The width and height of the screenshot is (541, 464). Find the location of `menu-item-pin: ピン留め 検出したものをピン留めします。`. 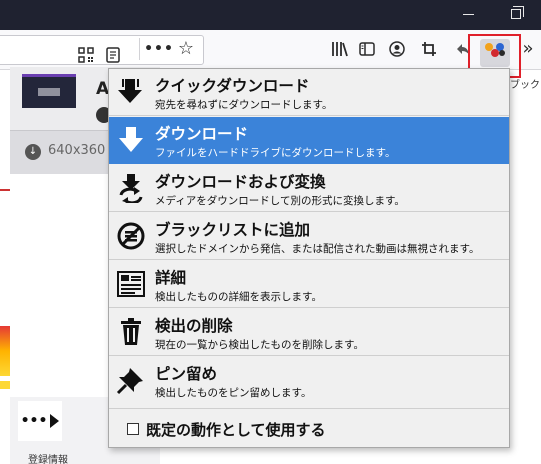

menu-item-pin: ピン留め 検出したものをピン留めします。 is located at coordinates (309, 383).